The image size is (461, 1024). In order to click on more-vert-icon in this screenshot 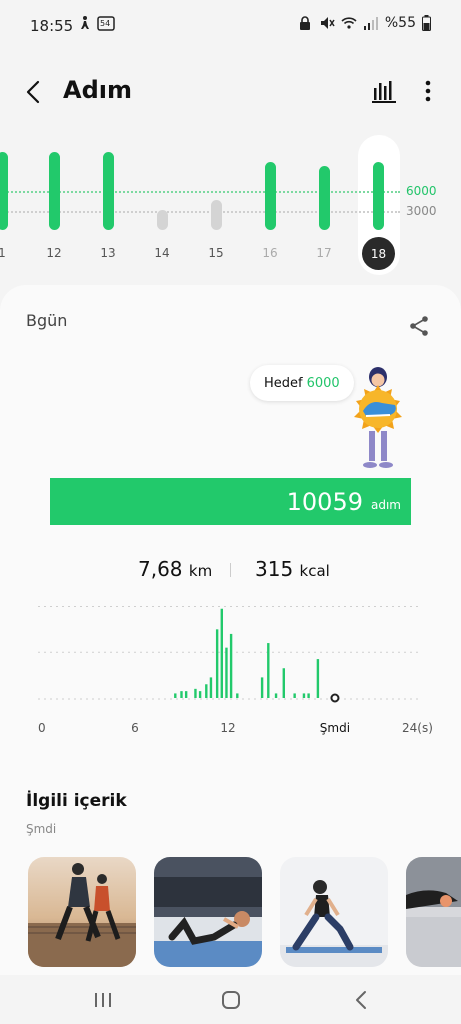, I will do `click(428, 91)`.